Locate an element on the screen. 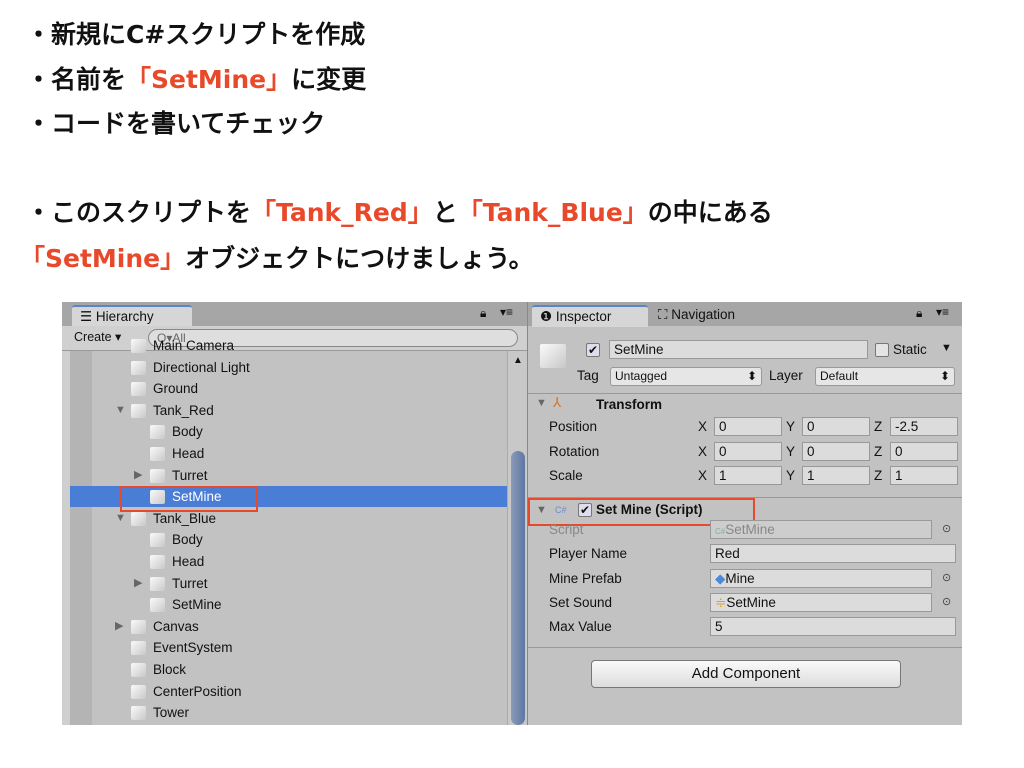 This screenshot has height=768, width=1024. tab-navigation: ⛶ Navigation is located at coordinates (696, 315).